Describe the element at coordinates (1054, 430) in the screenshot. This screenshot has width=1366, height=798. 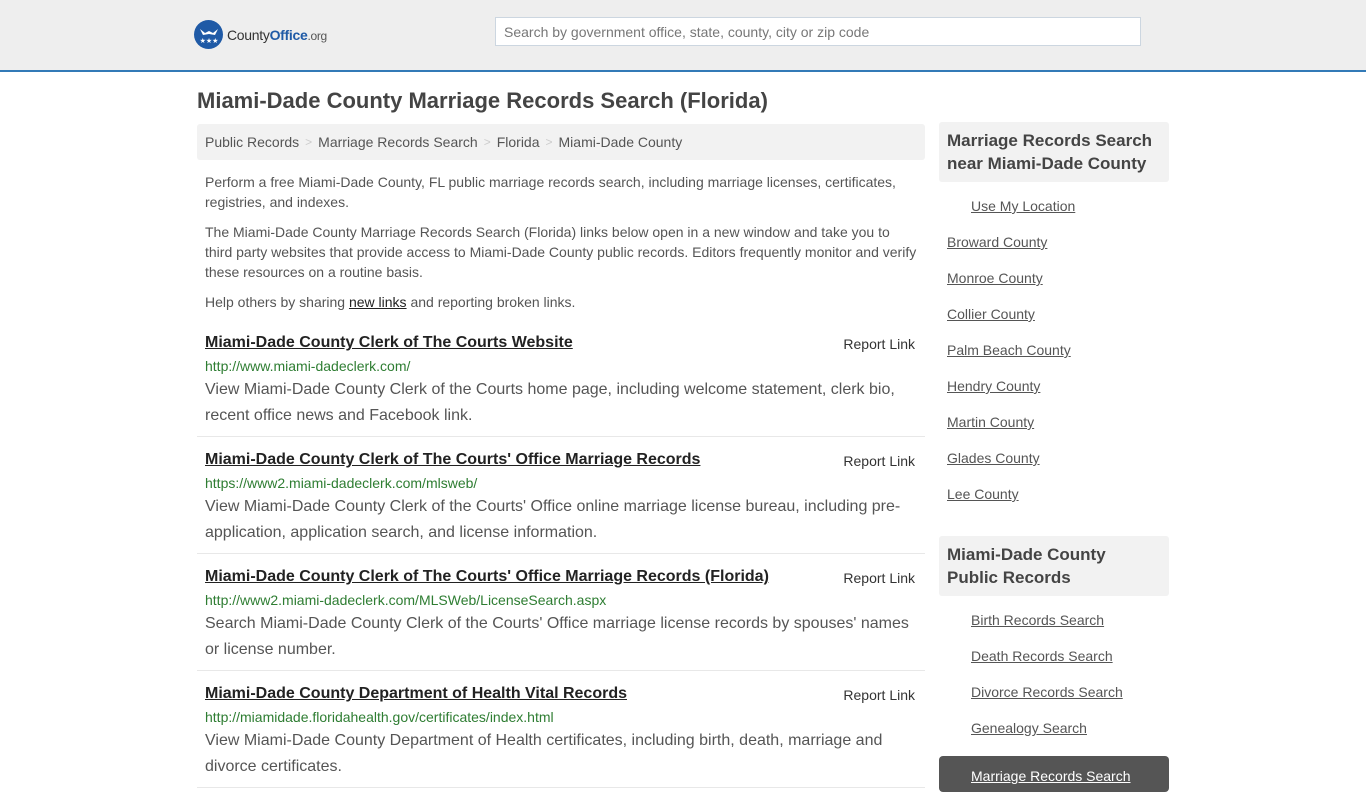
I see `list-item: Martin County` at that location.